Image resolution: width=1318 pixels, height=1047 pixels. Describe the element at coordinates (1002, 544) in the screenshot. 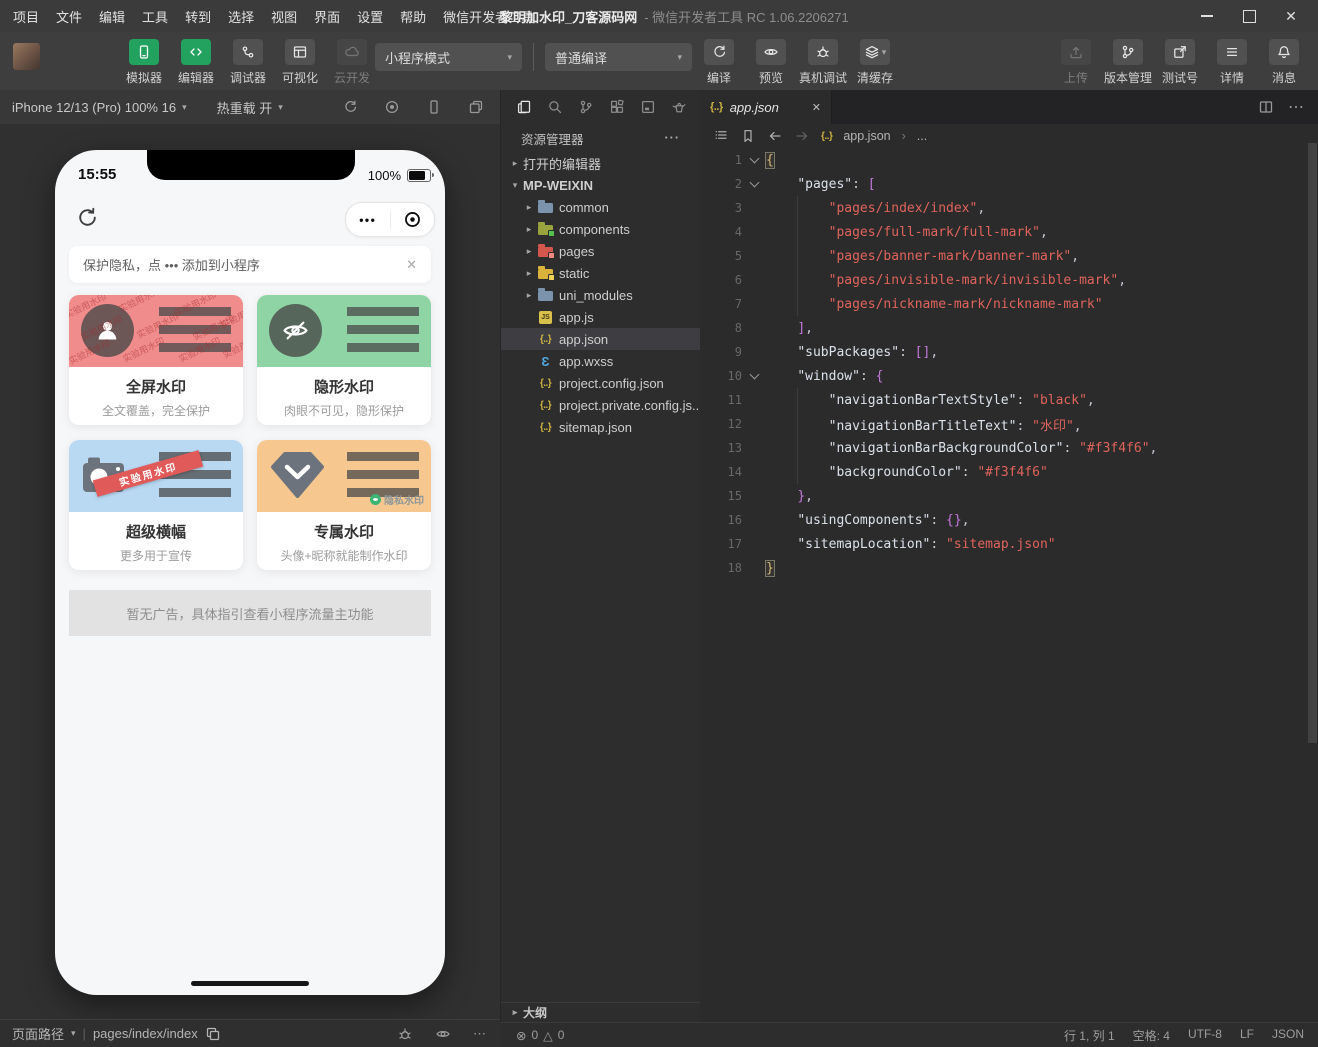

I see `code-line: 17 "sitemapLocation": "sitemap.json"` at that location.